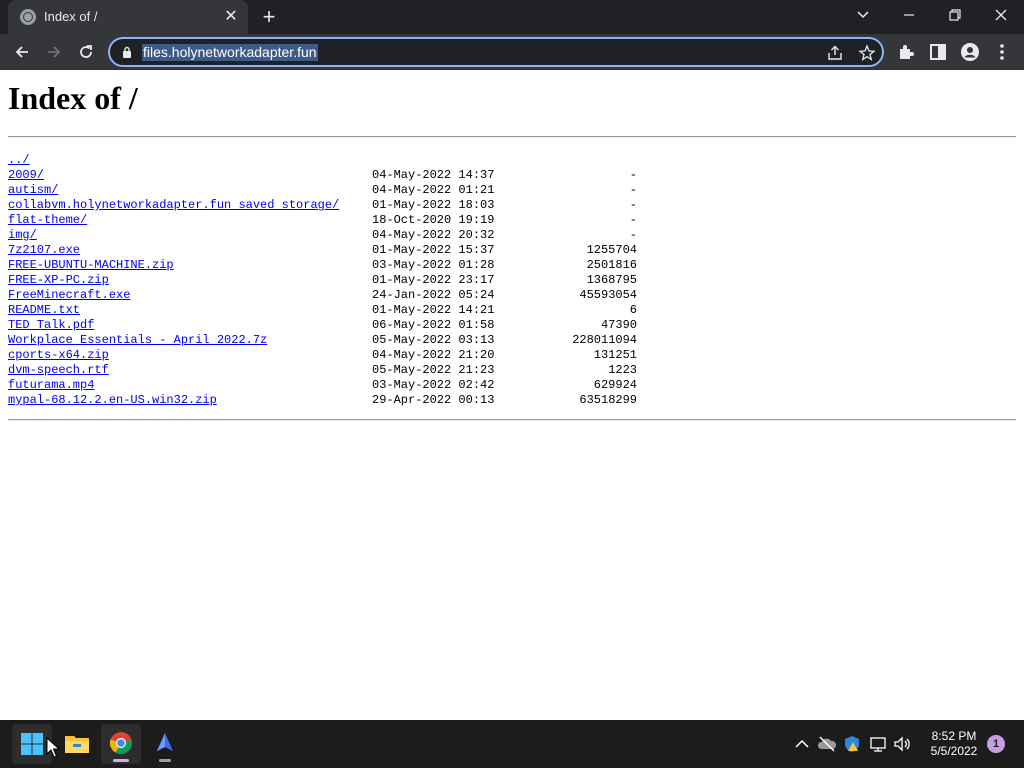 The height and width of the screenshot is (768, 1024). What do you see at coordinates (1002, 52) in the screenshot?
I see `menu-kebab-icon` at bounding box center [1002, 52].